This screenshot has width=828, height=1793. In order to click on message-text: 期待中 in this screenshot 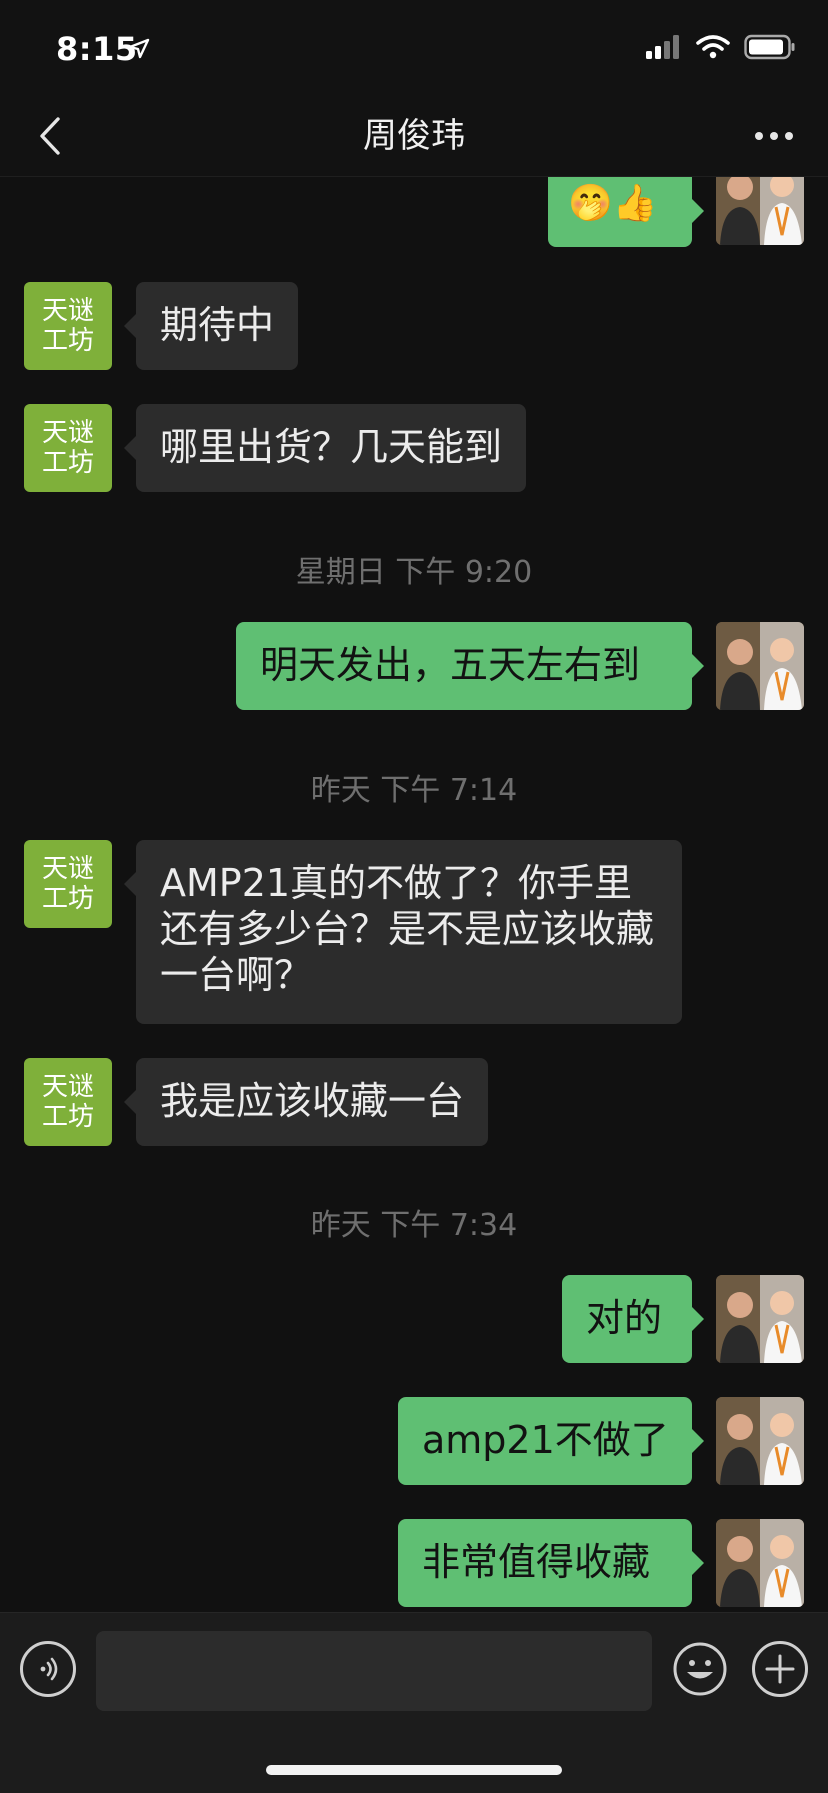, I will do `click(217, 325)`.